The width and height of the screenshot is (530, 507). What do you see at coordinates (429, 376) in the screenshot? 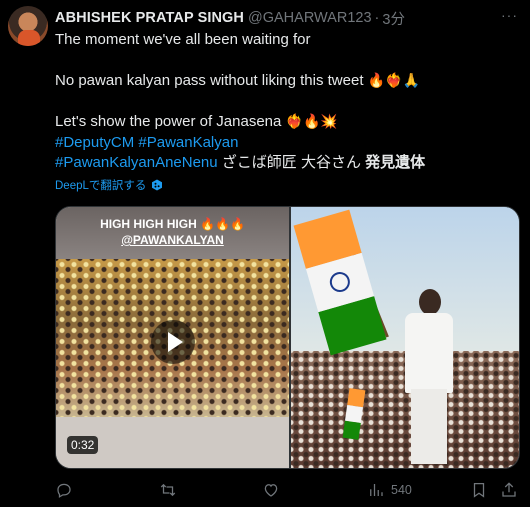
I see `person-figure` at bounding box center [429, 376].